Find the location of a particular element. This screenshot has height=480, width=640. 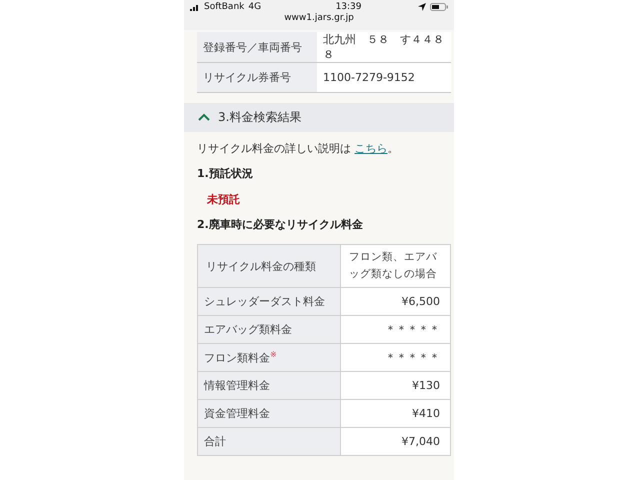

table-cell: ¥130 is located at coordinates (395, 386).